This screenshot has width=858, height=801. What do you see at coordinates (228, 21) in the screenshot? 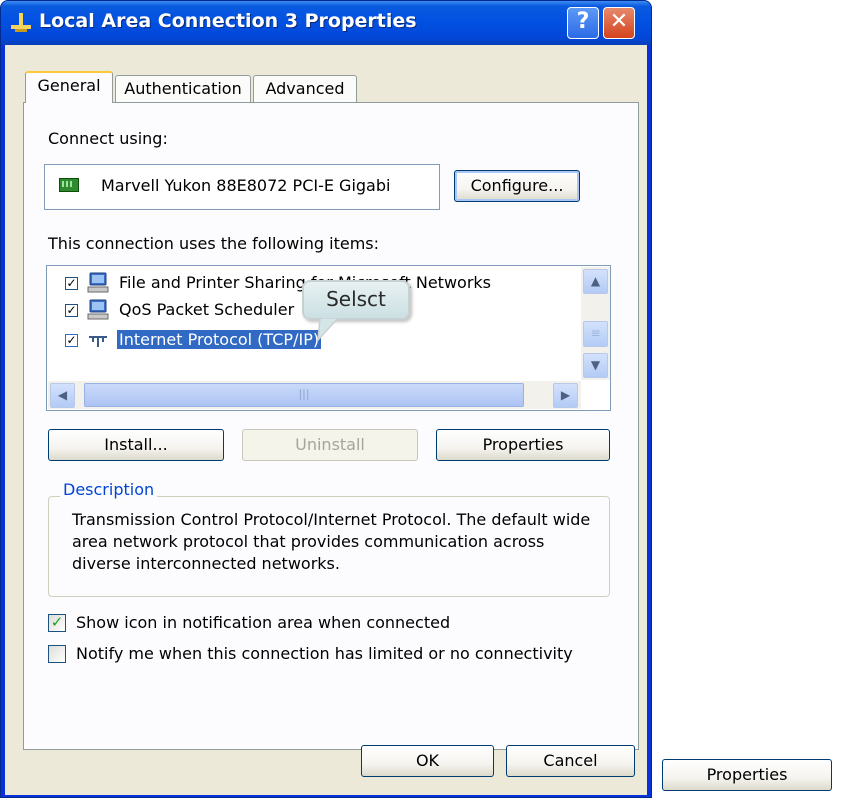
I see `window-title: Local Area Connection 3 Properties` at bounding box center [228, 21].